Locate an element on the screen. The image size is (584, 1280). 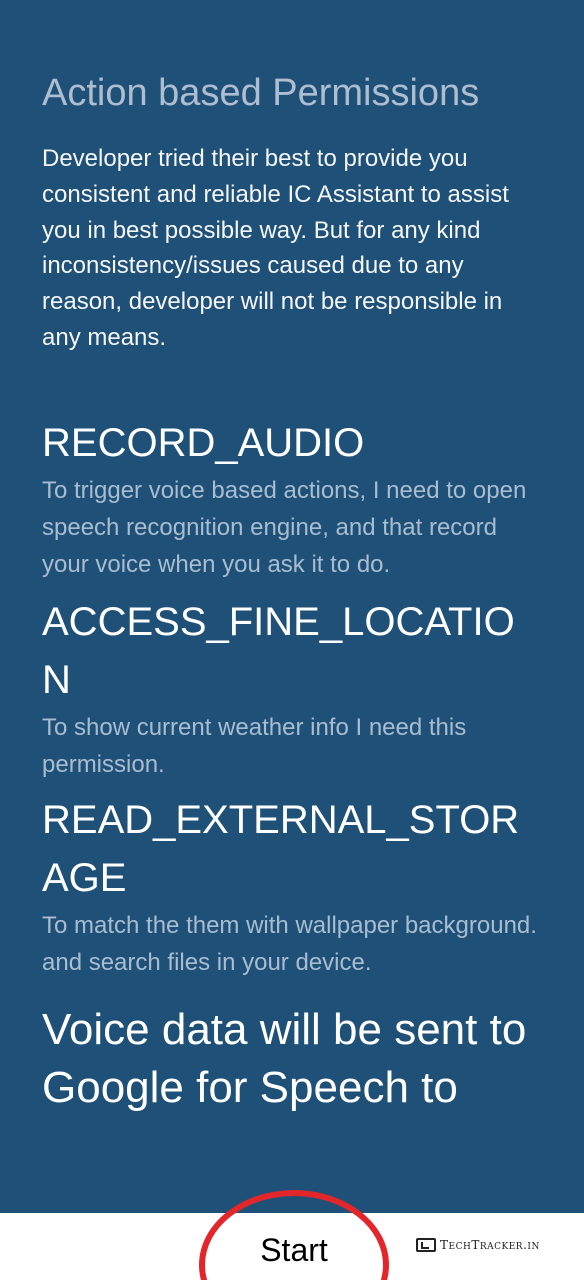
permission-name: ACCESS_FINE_LOCATION is located at coordinates (278, 650).